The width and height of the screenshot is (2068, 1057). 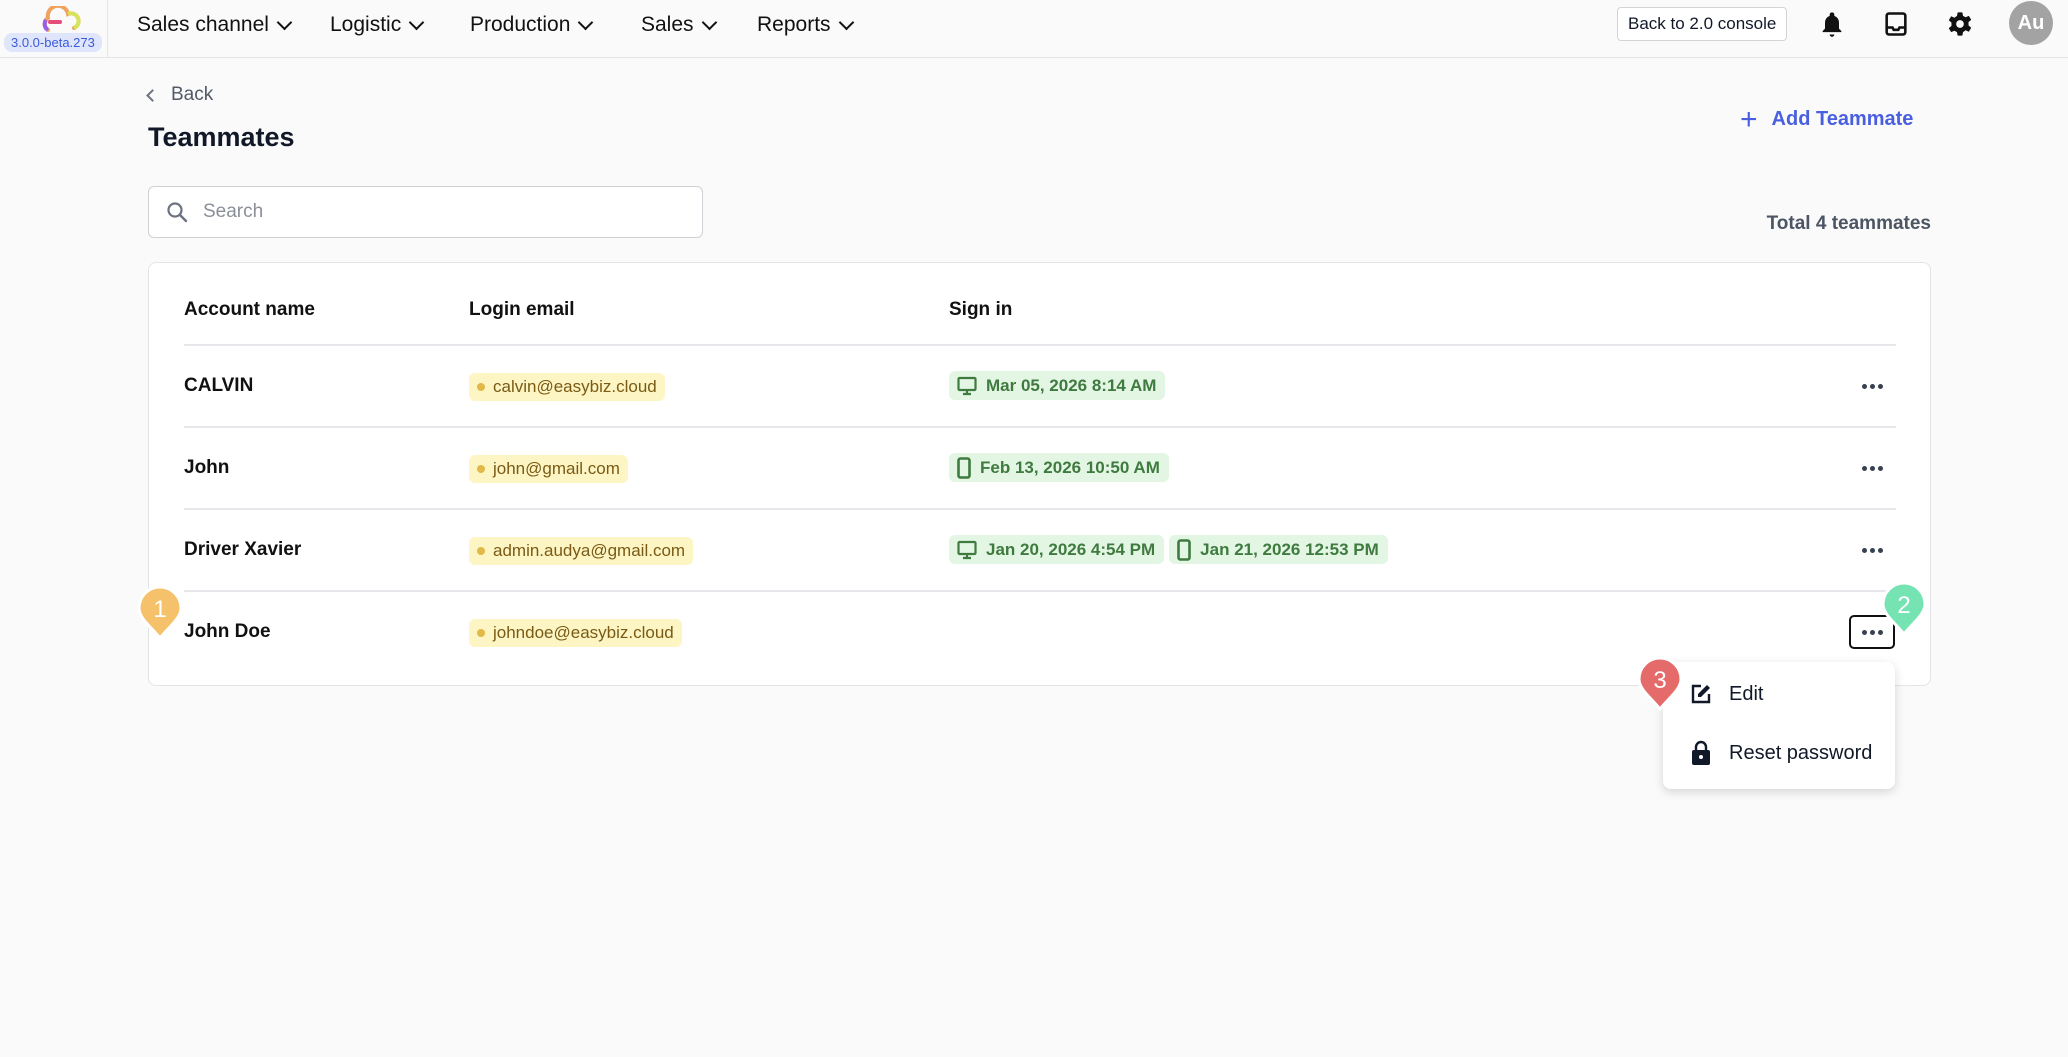 I want to click on email-text: johndoe@easybiz.cloud, so click(x=583, y=632).